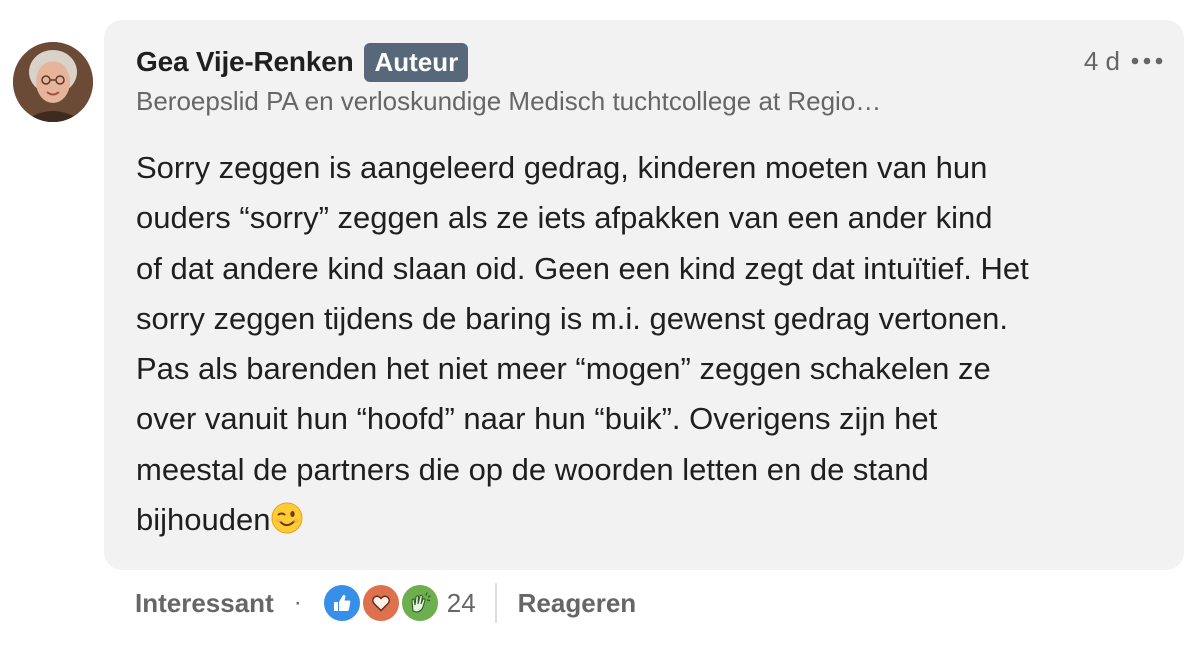 This screenshot has width=1204, height=646. Describe the element at coordinates (245, 62) in the screenshot. I see `author-name: Gea Vije-Renken` at that location.